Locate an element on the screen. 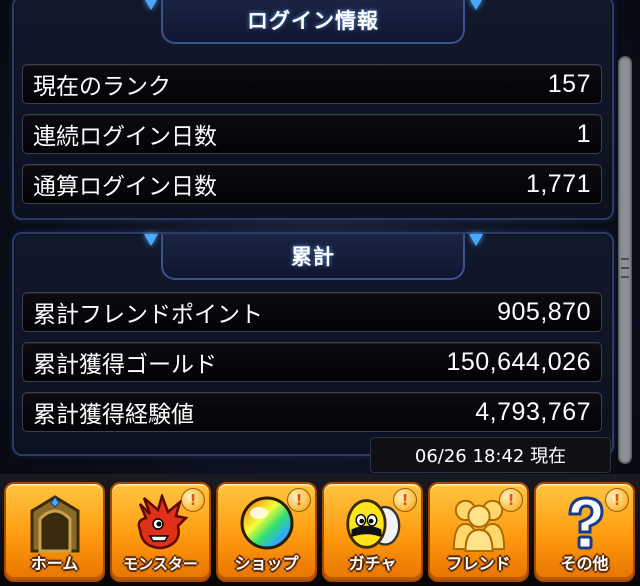 Image resolution: width=640 pixels, height=586 pixels. stat-value: 1,771 is located at coordinates (558, 183).